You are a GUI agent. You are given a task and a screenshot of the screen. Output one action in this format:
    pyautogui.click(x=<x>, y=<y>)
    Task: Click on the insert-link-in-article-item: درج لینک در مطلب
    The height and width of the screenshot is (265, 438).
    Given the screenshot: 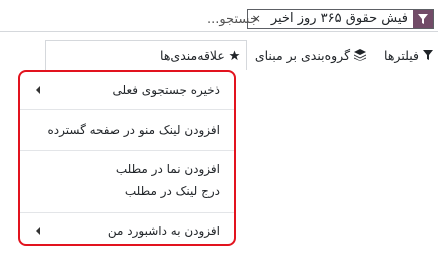 What is the action you would take?
    pyautogui.click(x=124, y=191)
    